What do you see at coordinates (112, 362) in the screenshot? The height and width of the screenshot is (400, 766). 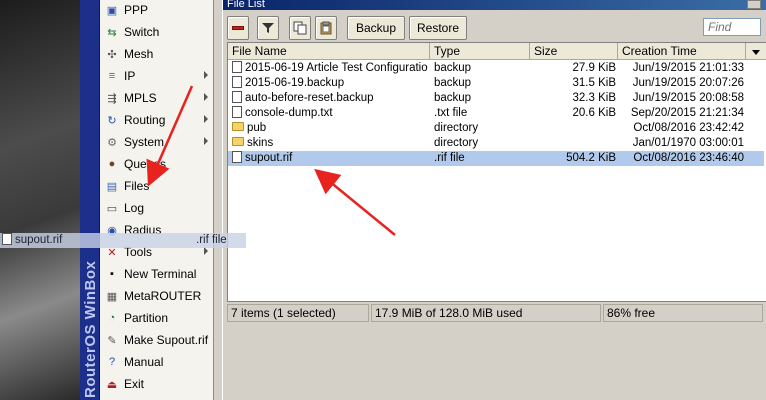 I see `manual-icon: ?` at bounding box center [112, 362].